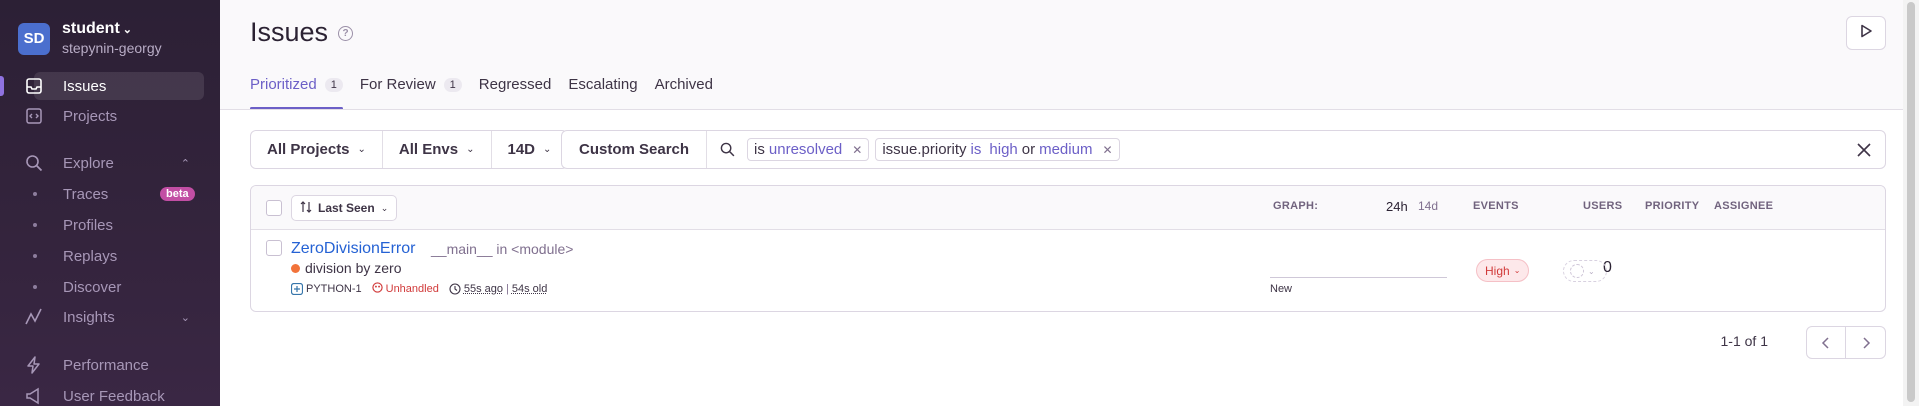 The height and width of the screenshot is (406, 1919). Describe the element at coordinates (334, 289) in the screenshot. I see `short-id: PYTHON-1` at that location.